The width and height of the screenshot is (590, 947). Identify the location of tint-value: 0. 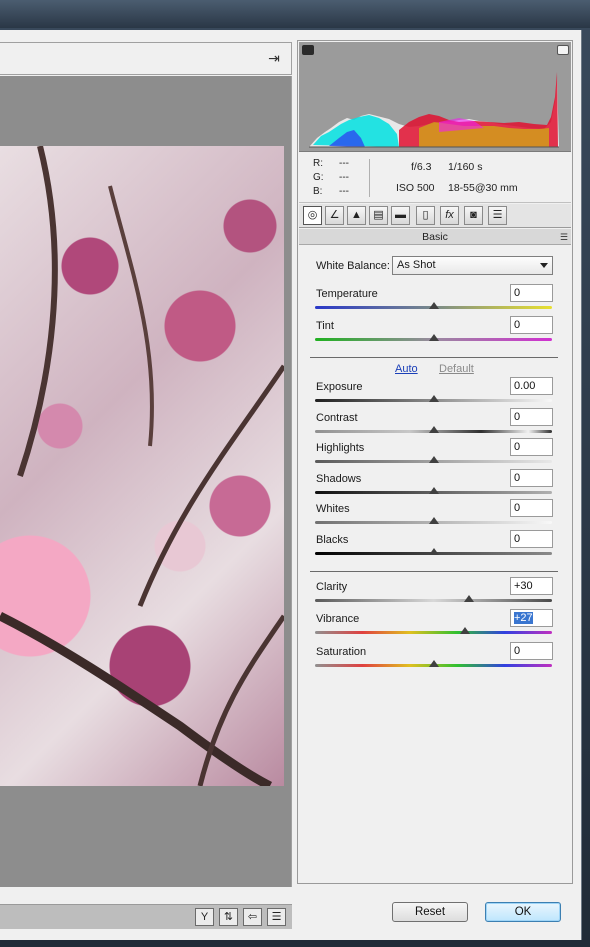
(517, 325).